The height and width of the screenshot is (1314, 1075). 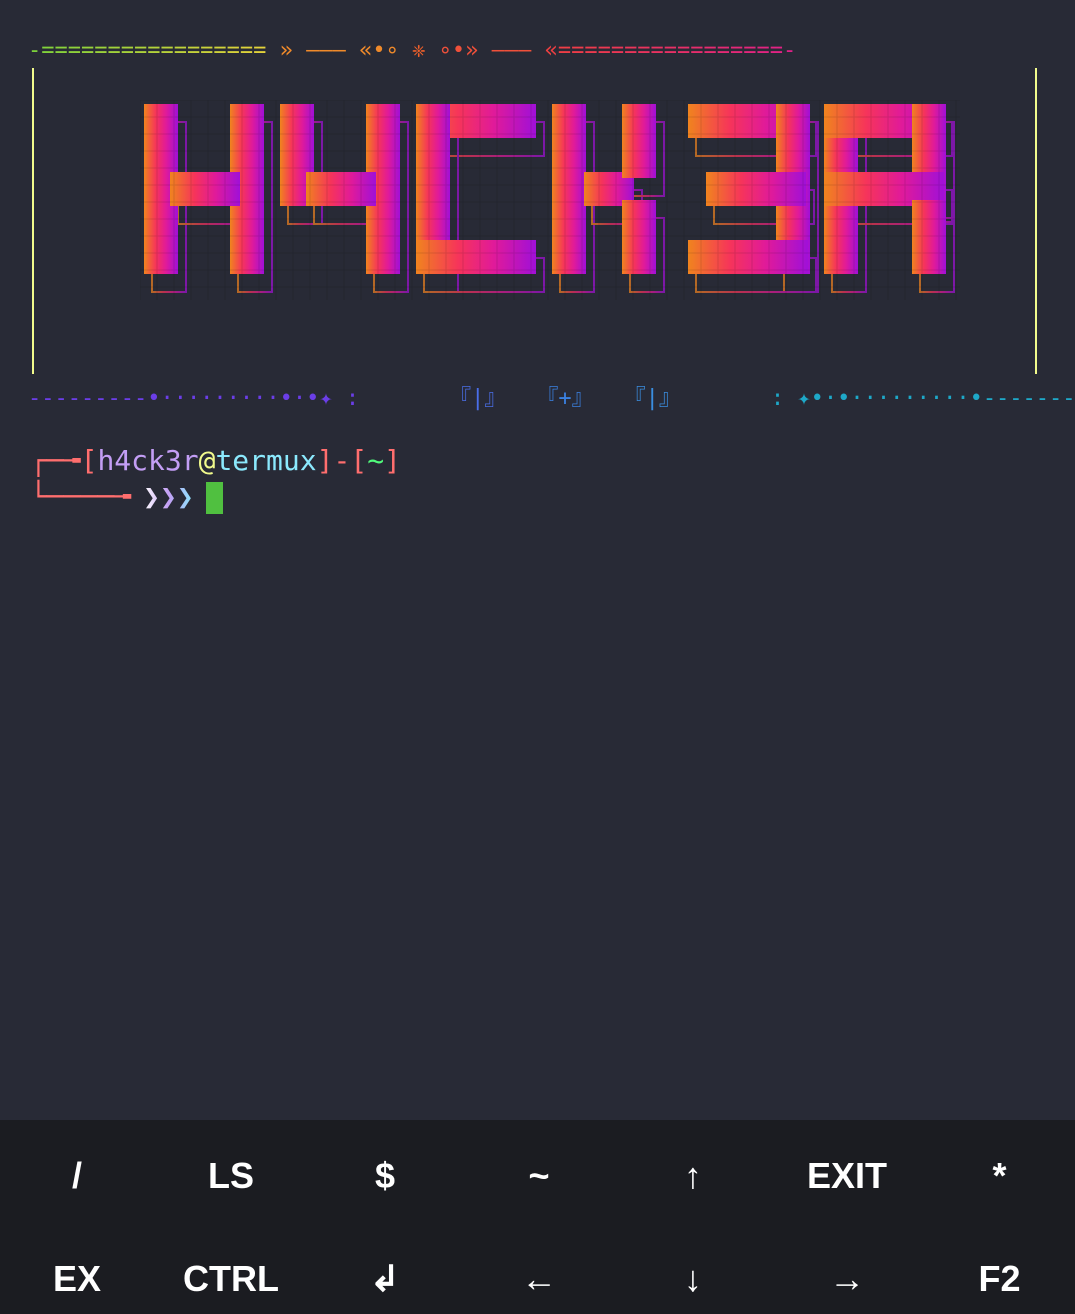 I want to click on banner-bottom-right: : ✦•·•·········•---------, so click(x=922, y=398).